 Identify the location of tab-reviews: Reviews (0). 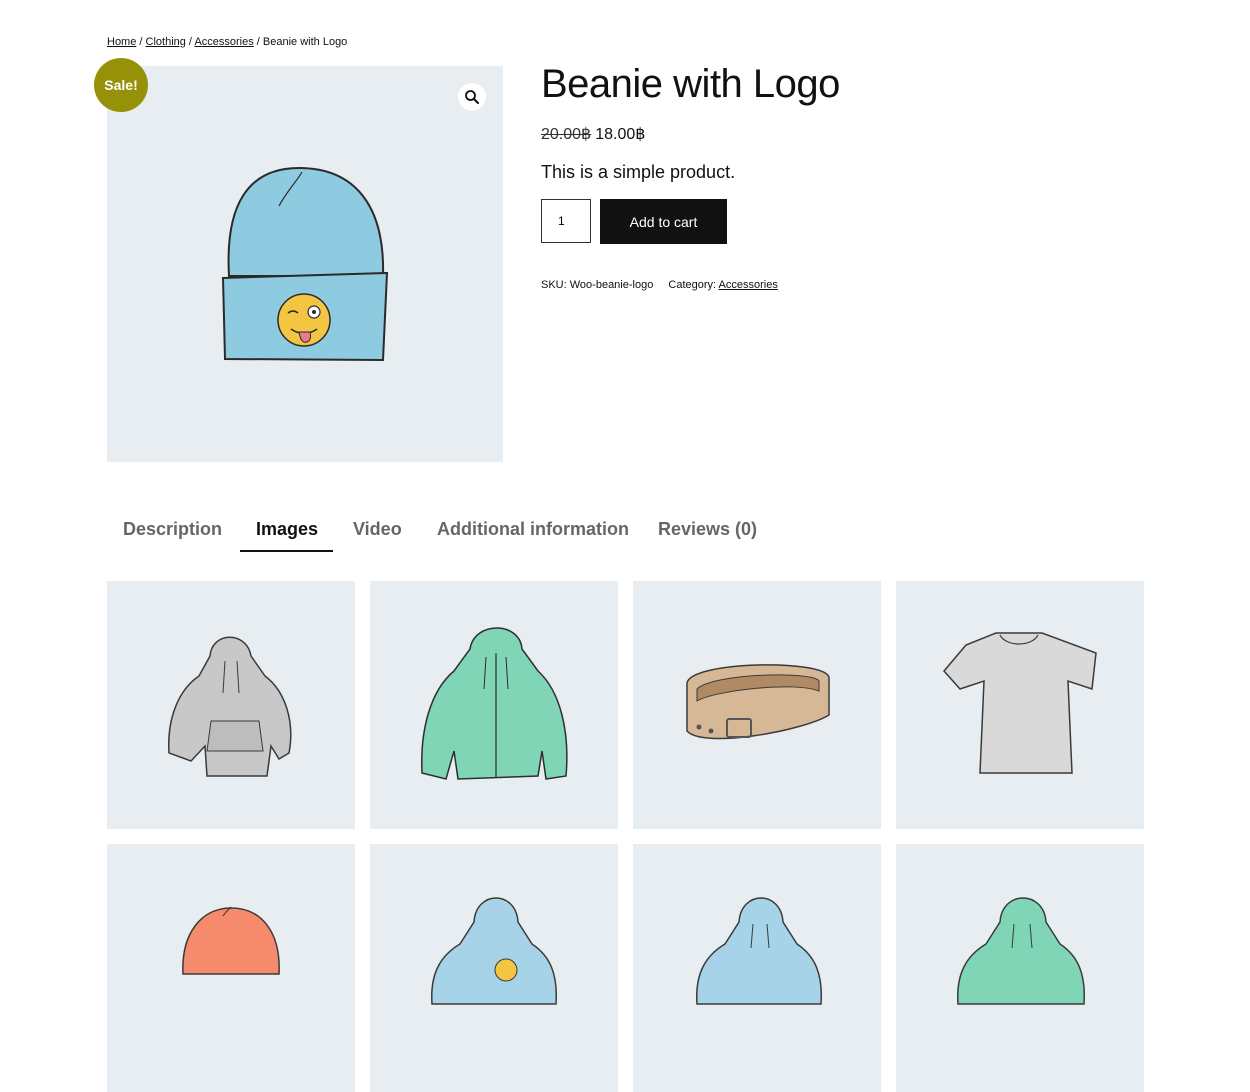
(707, 529).